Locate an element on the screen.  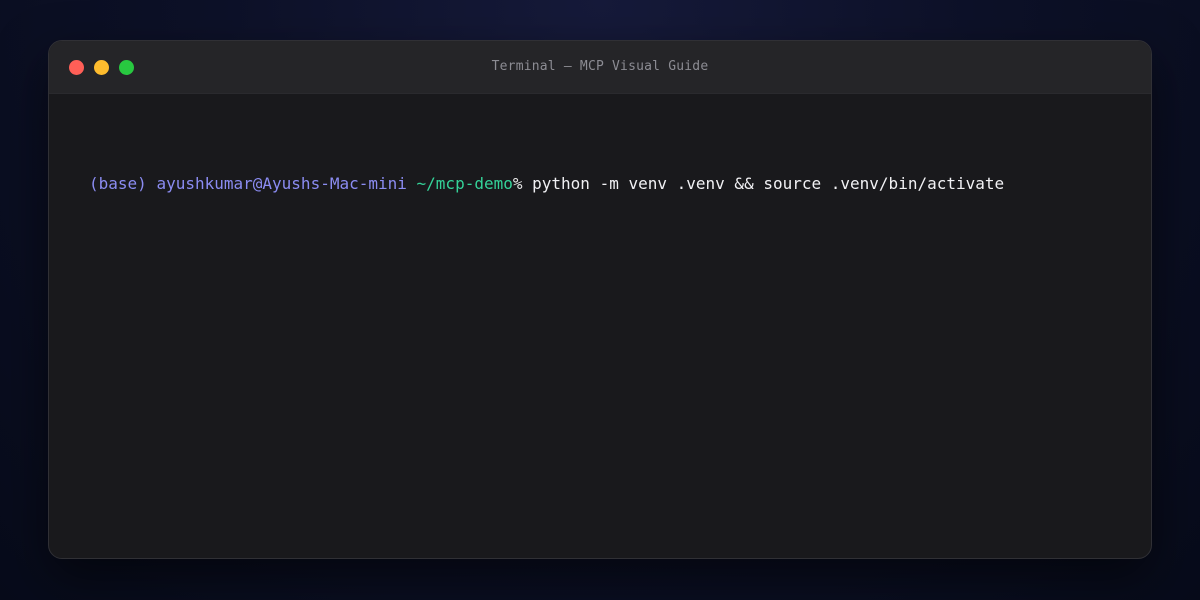
prompt-env: (base) is located at coordinates (118, 183).